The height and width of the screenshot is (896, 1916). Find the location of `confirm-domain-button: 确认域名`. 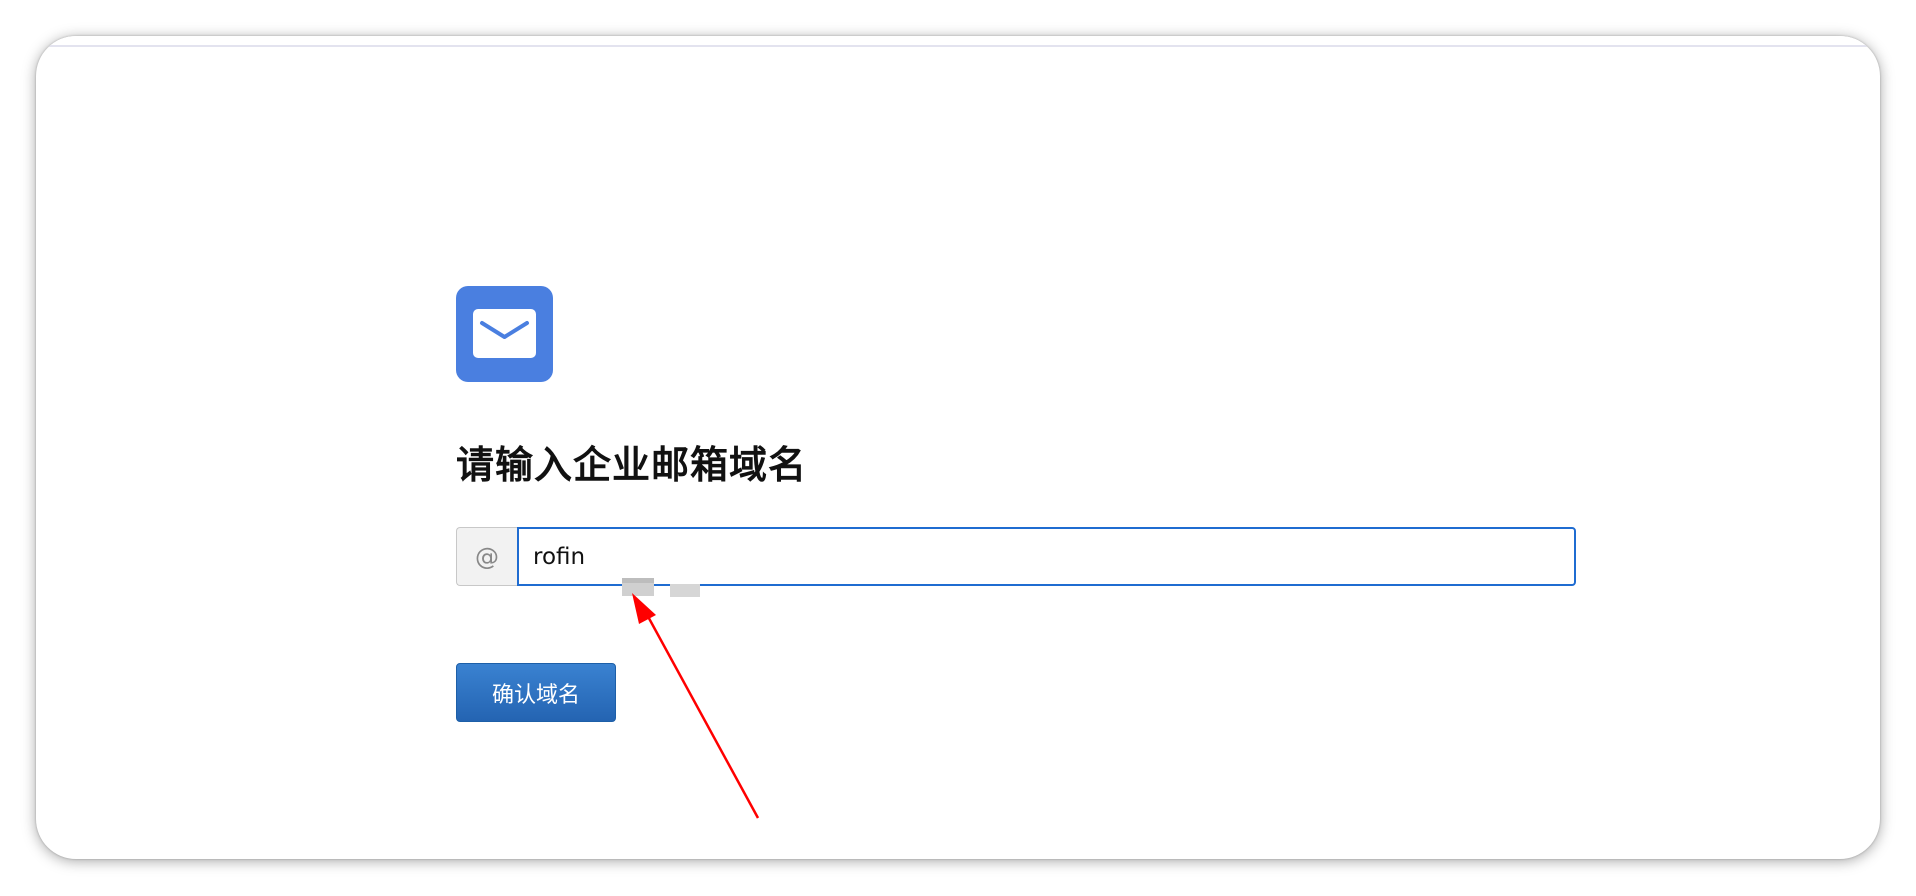

confirm-domain-button: 确认域名 is located at coordinates (536, 692).